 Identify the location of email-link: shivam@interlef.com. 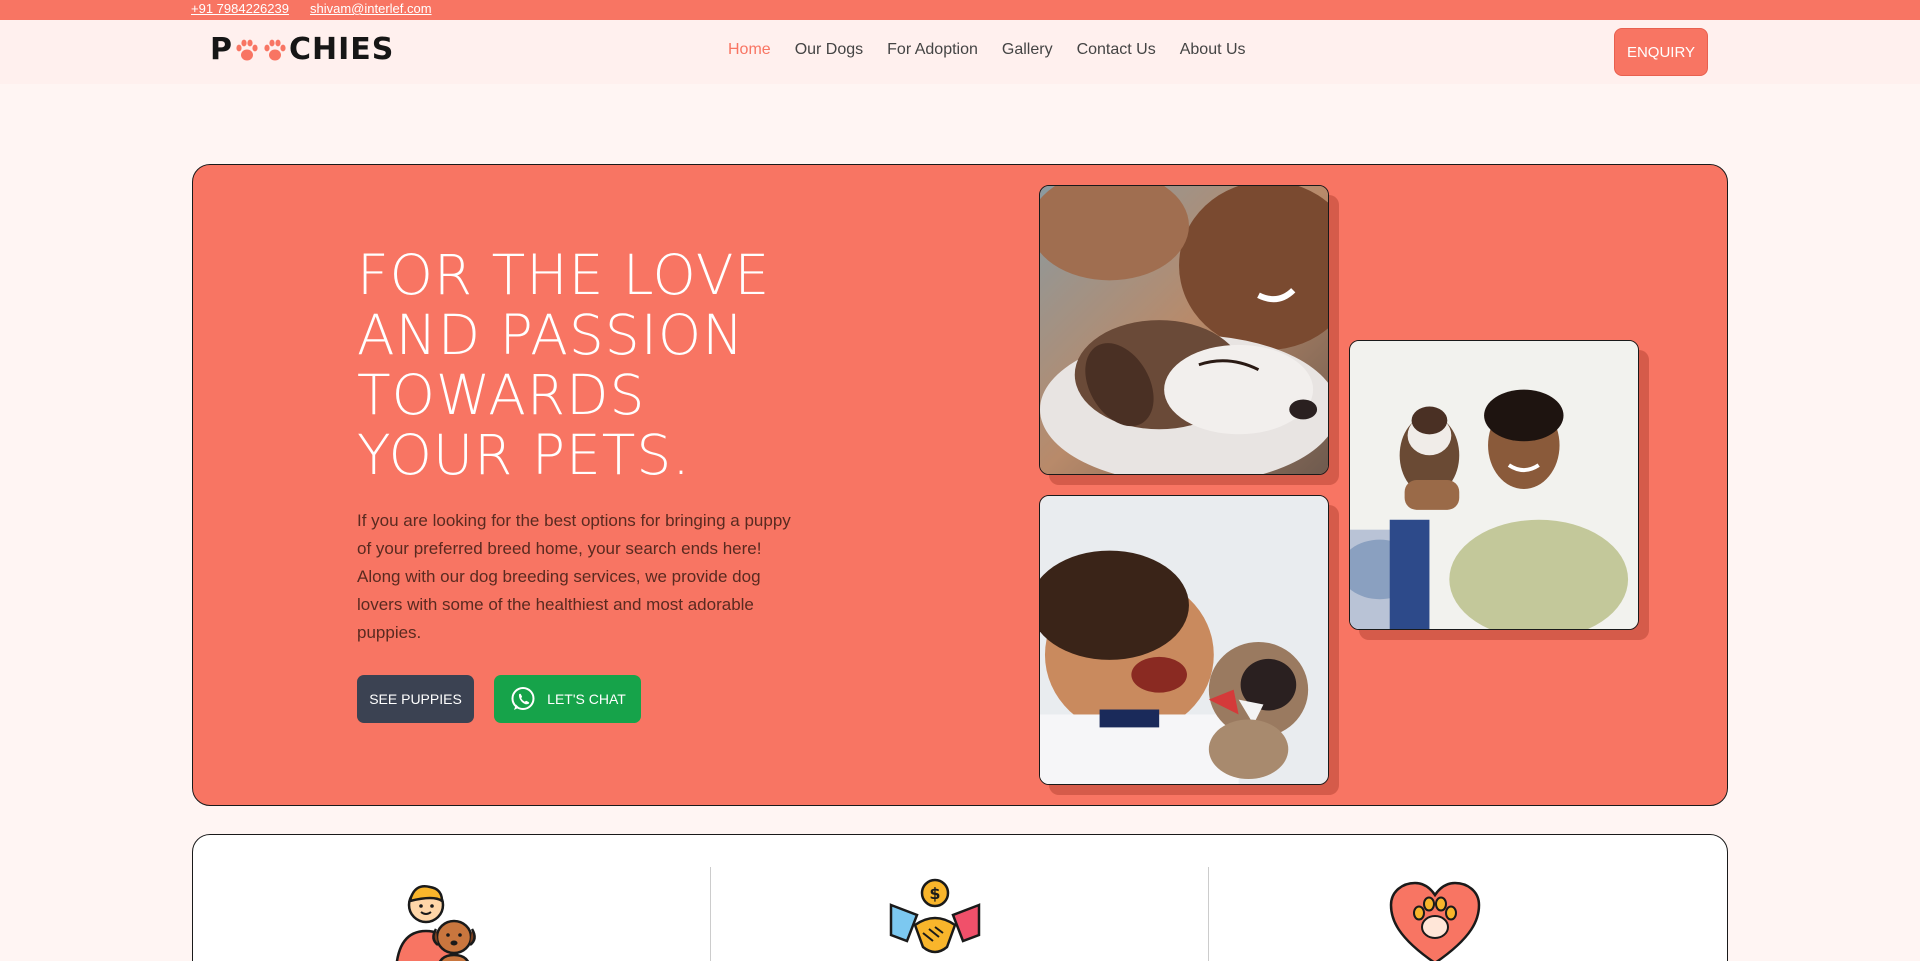
(371, 8).